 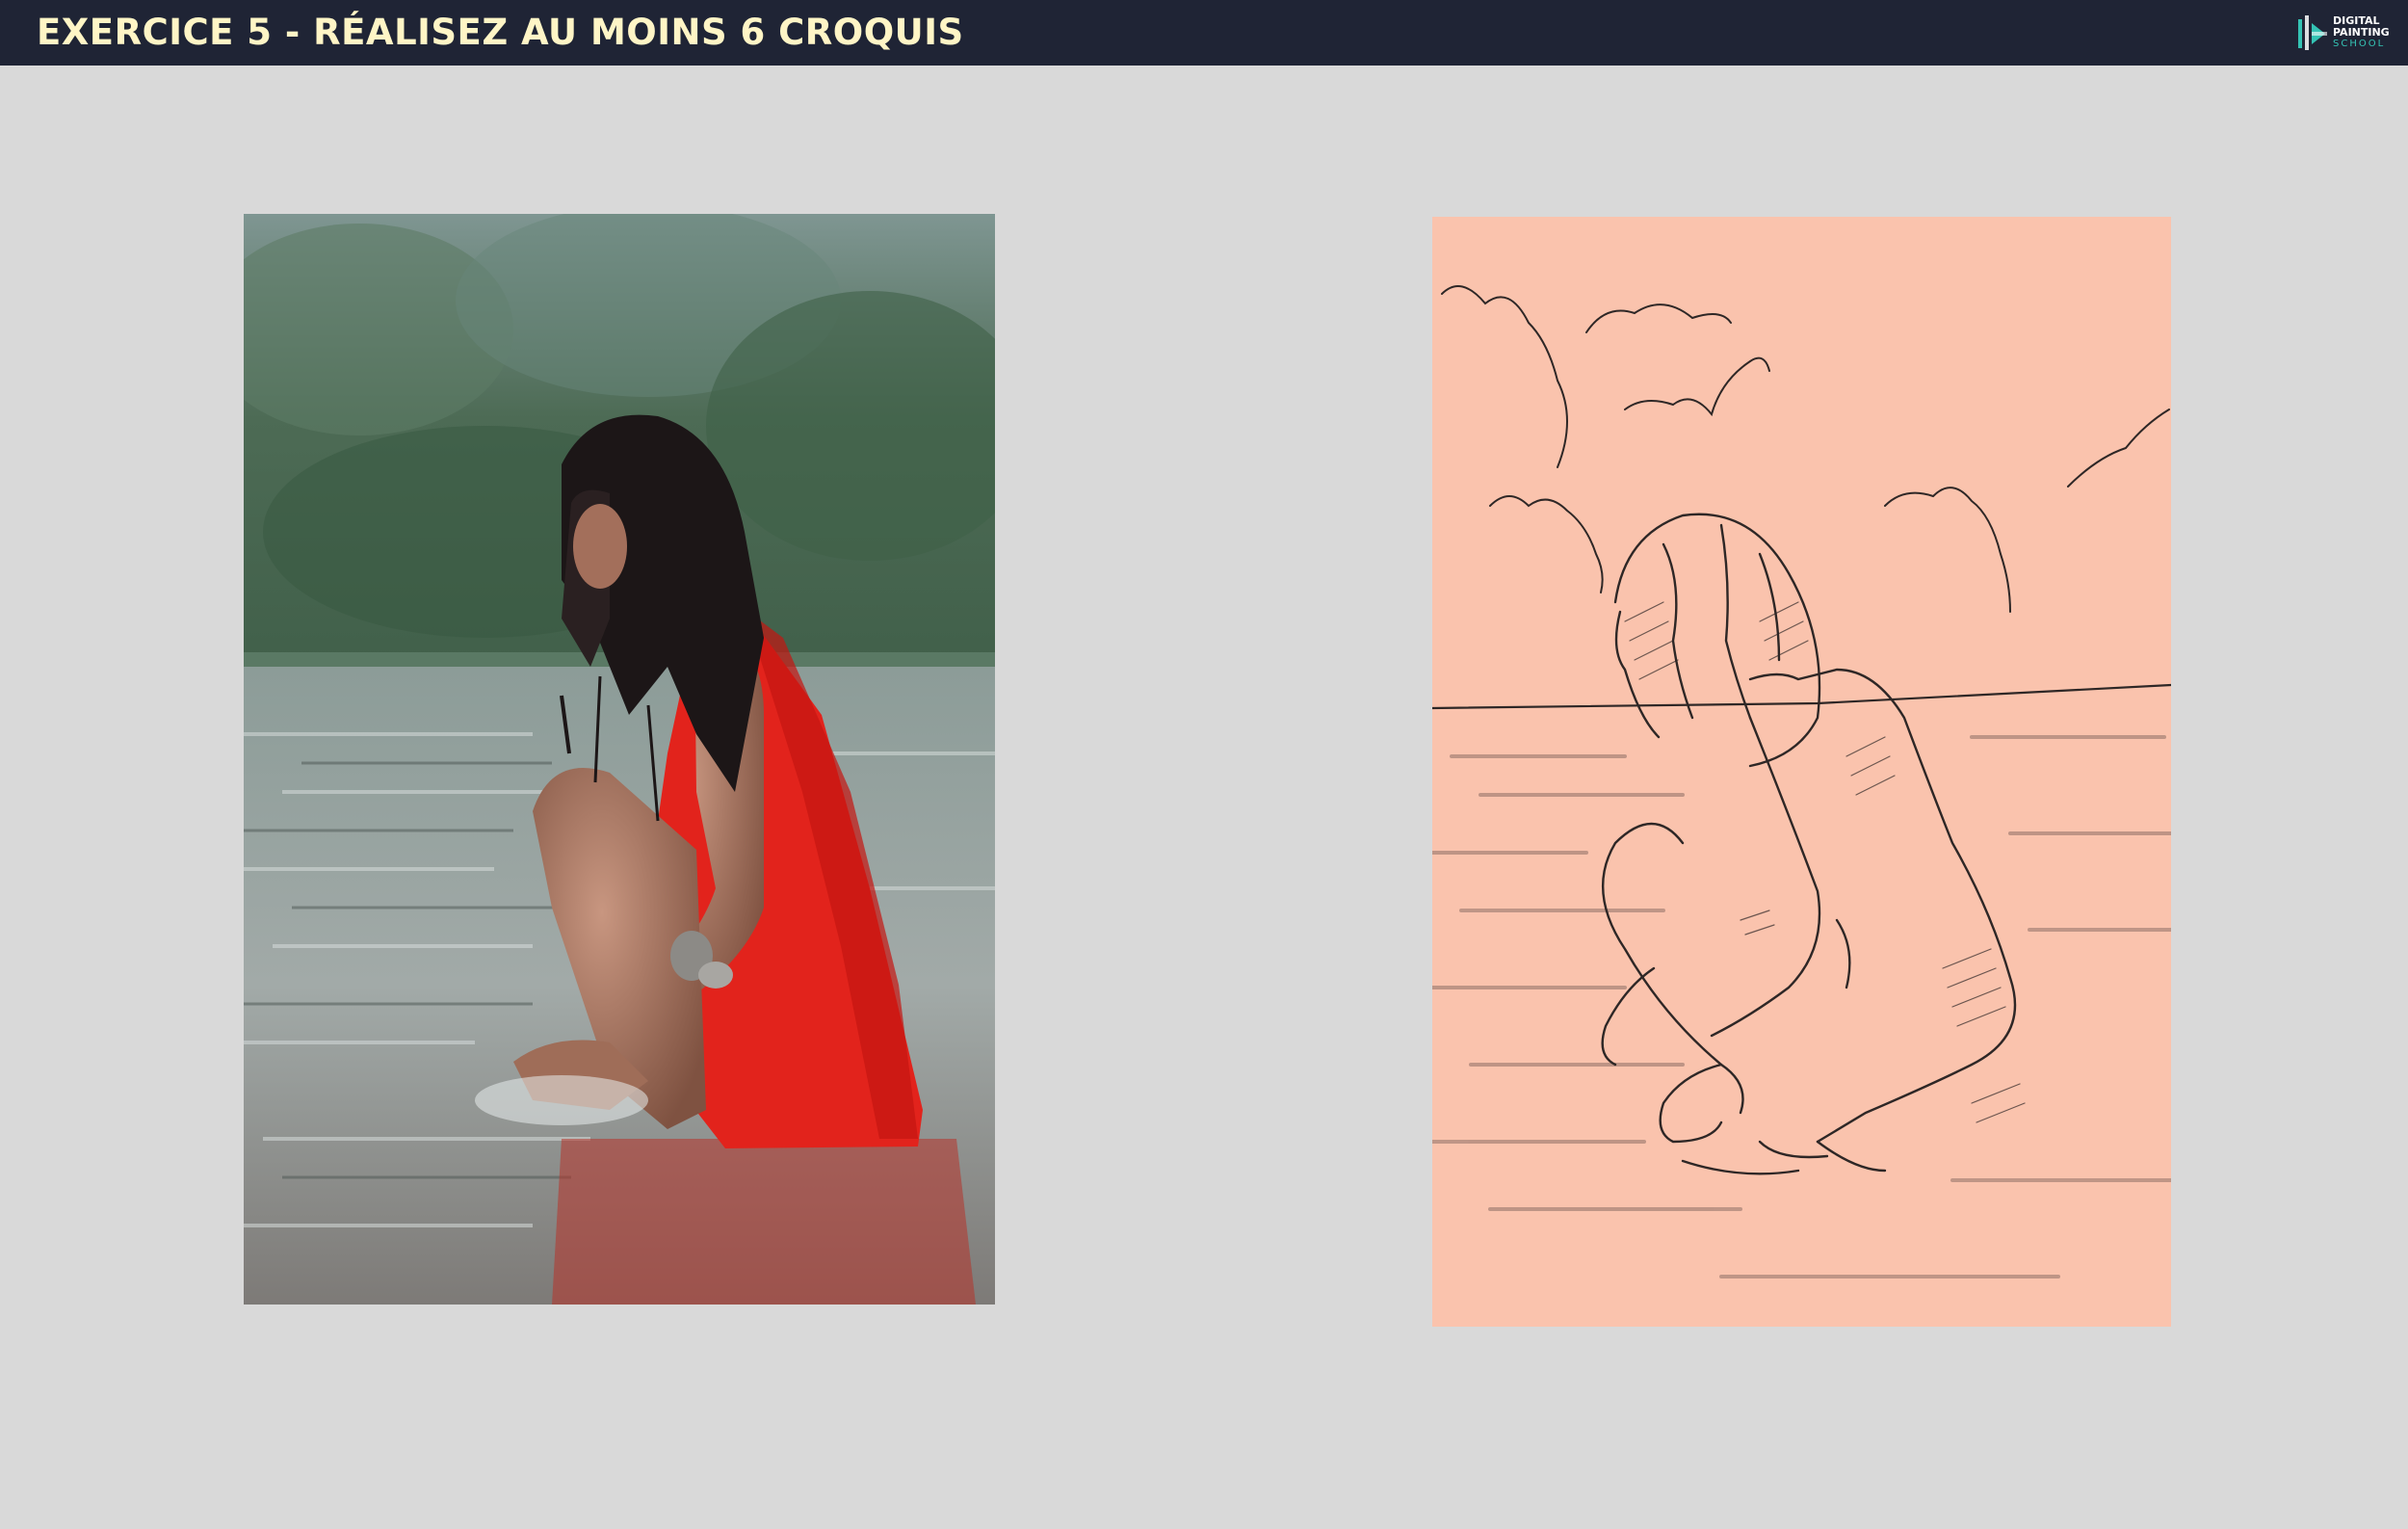 I want to click on sketch-horizon, so click(x=1801, y=697).